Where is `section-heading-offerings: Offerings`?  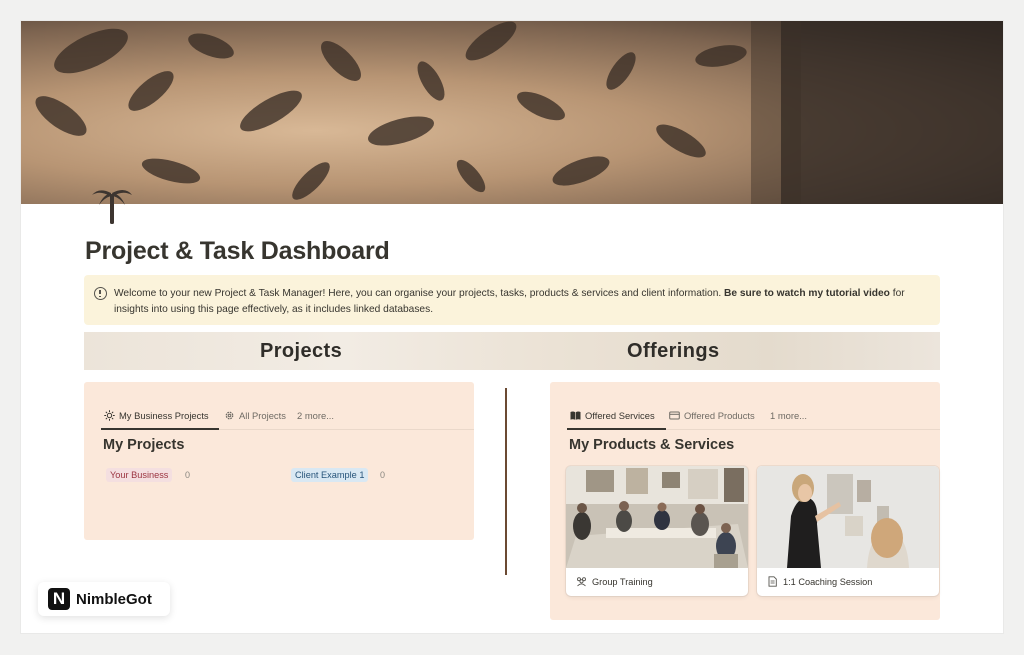
section-heading-offerings: Offerings is located at coordinates (673, 351).